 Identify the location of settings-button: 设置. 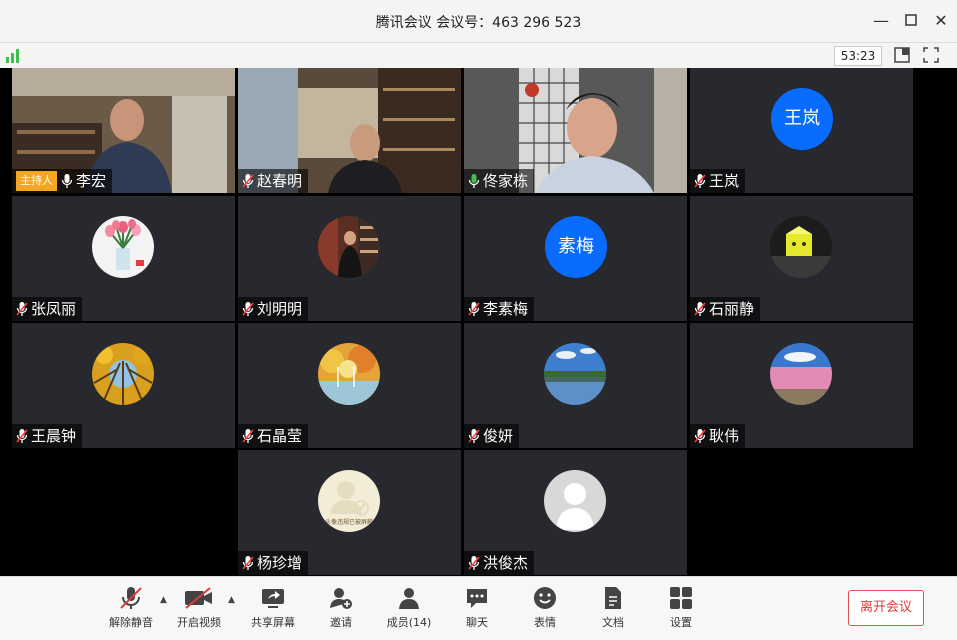
(681, 607).